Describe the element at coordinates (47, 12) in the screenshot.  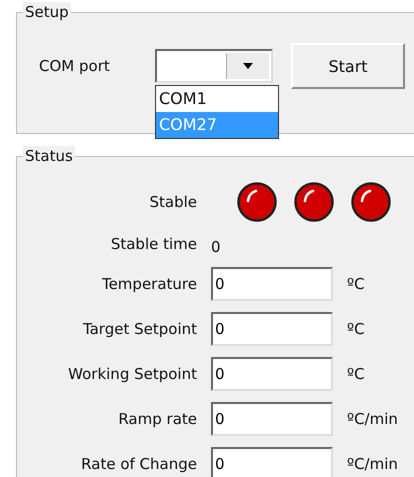
I see `group-title: Setup` at that location.